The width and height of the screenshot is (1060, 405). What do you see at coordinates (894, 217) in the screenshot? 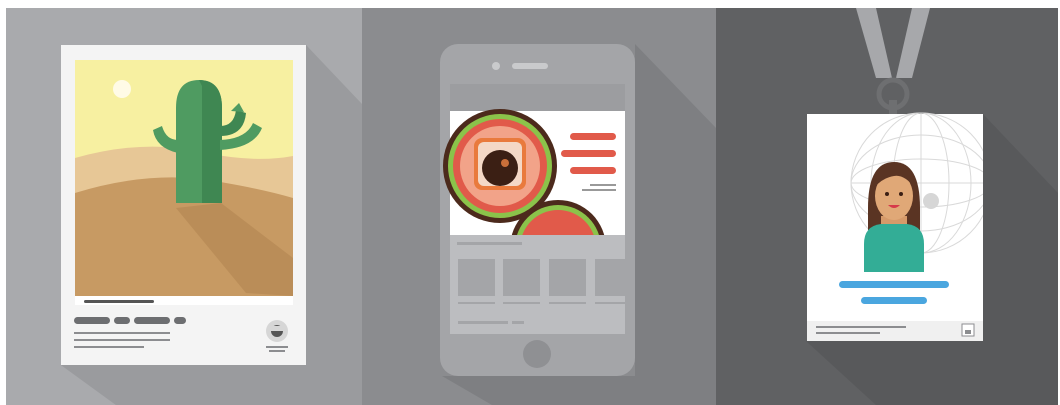
I see `person-avatar-icon` at bounding box center [894, 217].